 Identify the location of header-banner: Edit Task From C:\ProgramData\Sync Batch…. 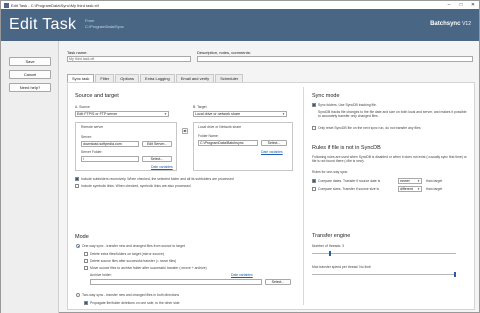
(240, 25).